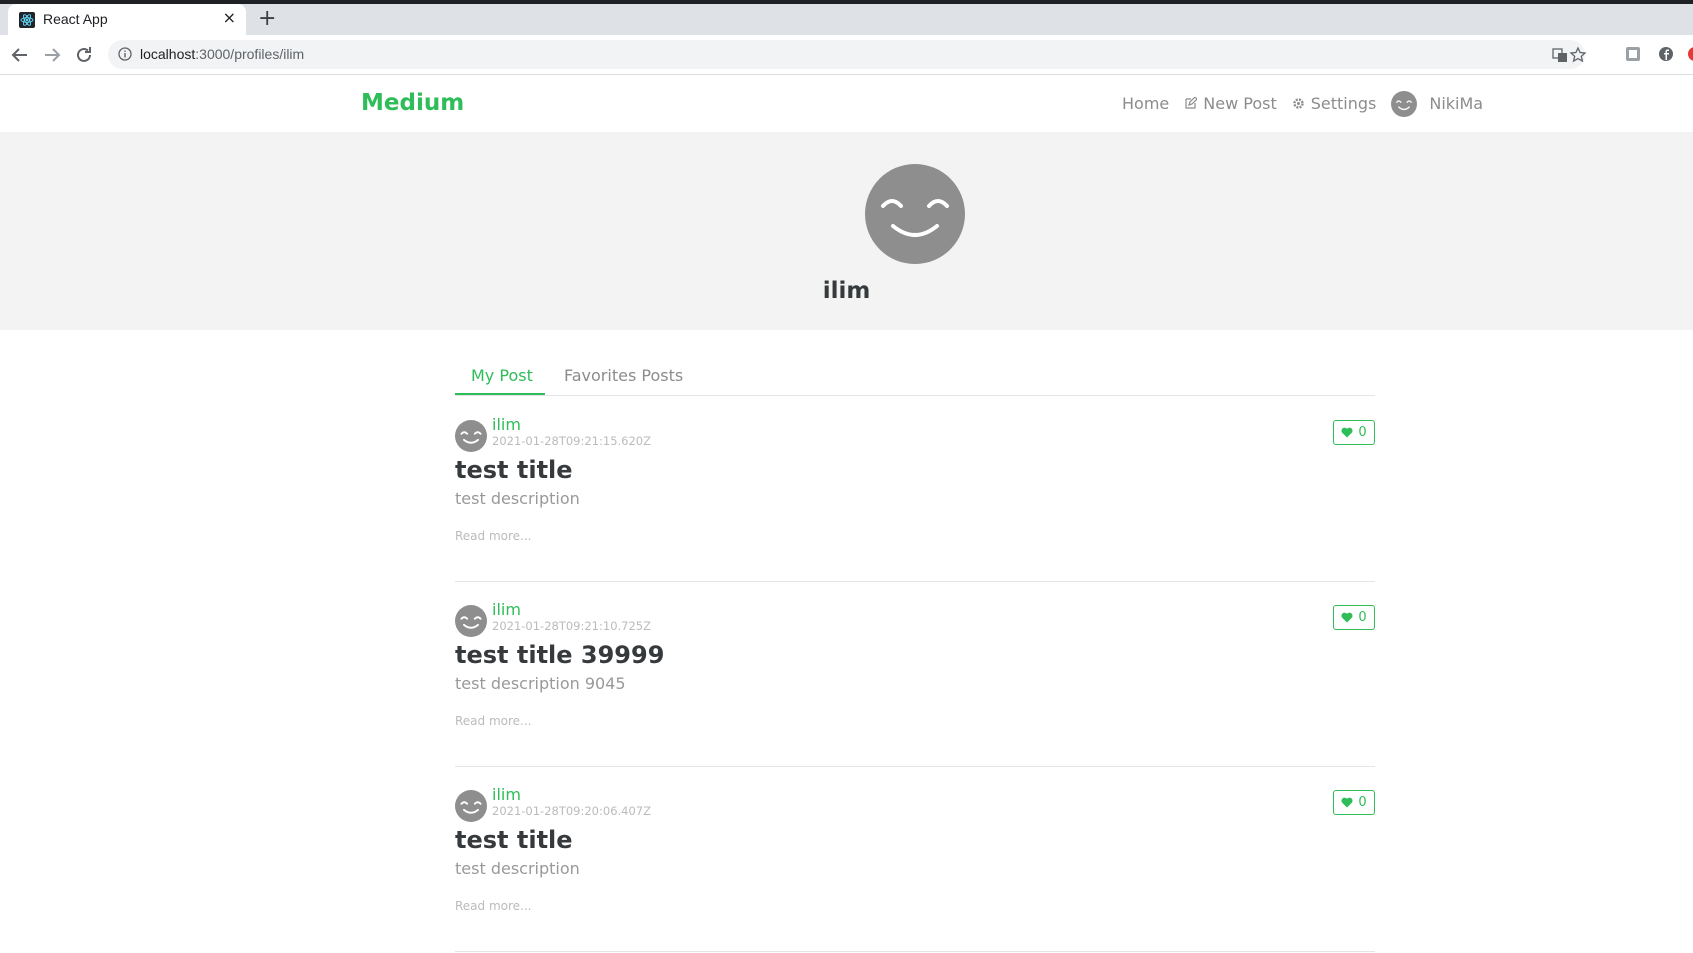 This screenshot has height=953, width=1693. What do you see at coordinates (846, 103) in the screenshot?
I see `app-navbar: Medium Home New Post Settings NikiMa` at bounding box center [846, 103].